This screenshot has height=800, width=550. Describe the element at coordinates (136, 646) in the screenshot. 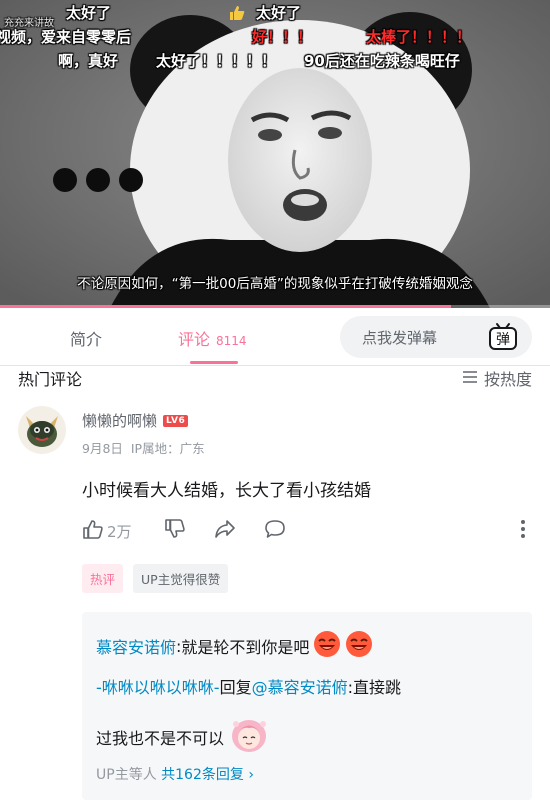

I see `reply-username: 慕容安诺俯` at that location.